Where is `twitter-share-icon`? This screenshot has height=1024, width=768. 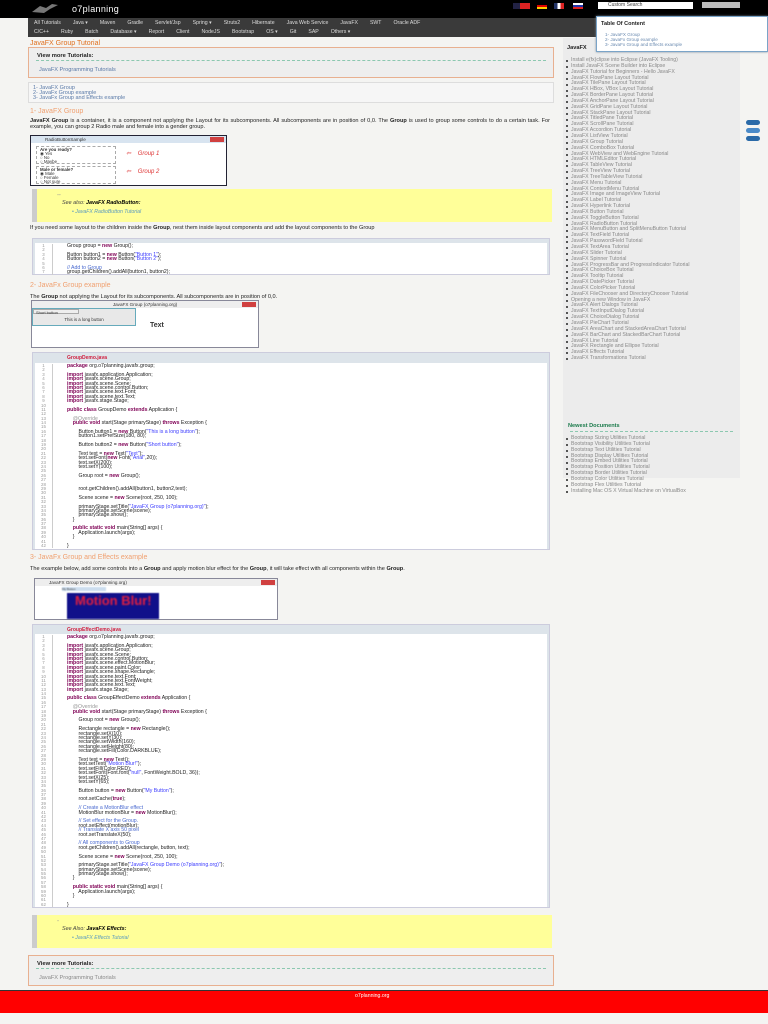 twitter-share-icon is located at coordinates (753, 138).